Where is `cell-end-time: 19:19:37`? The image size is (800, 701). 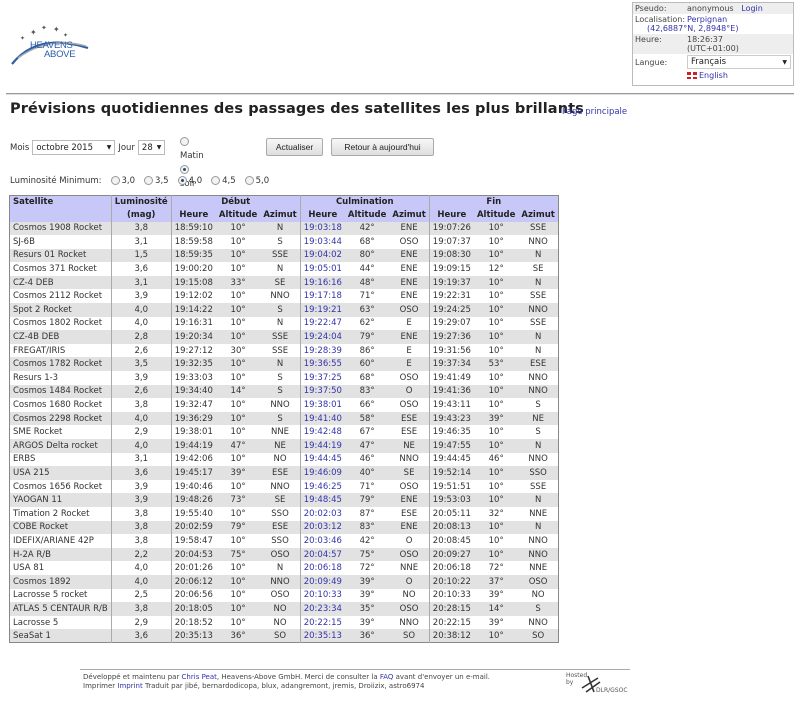
cell-end-time: 19:19:37 is located at coordinates (451, 282).